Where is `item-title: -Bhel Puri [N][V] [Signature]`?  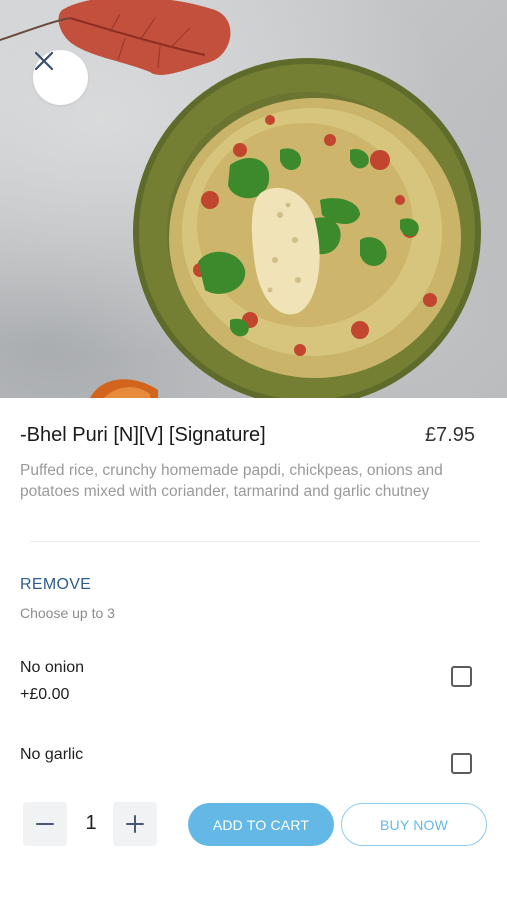
item-title: -Bhel Puri [N][V] [Signature] is located at coordinates (143, 435).